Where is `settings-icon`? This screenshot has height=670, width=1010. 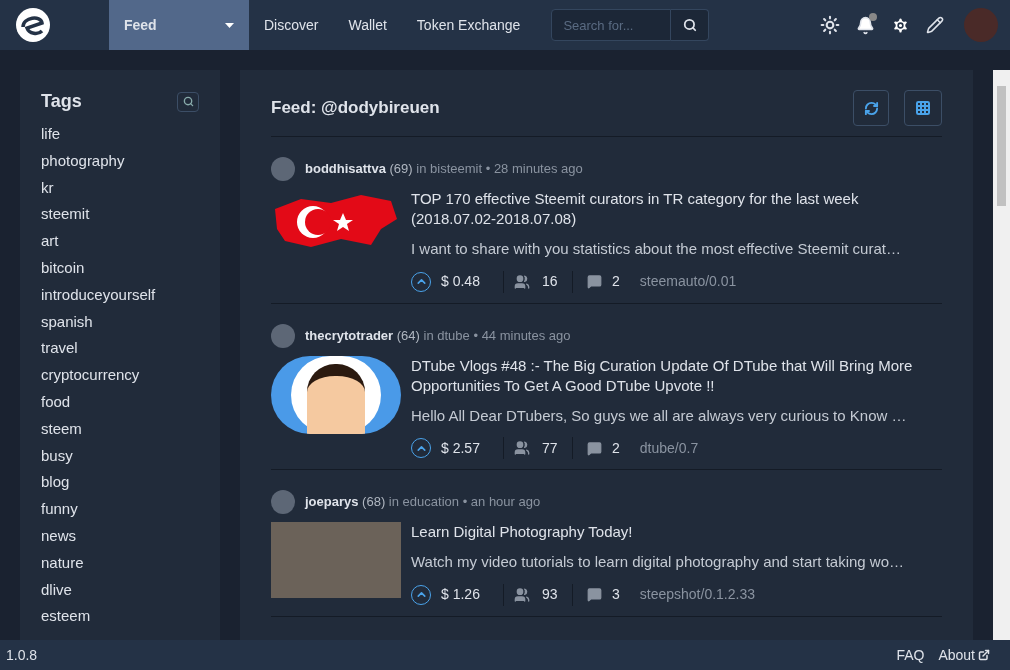 settings-icon is located at coordinates (900, 25).